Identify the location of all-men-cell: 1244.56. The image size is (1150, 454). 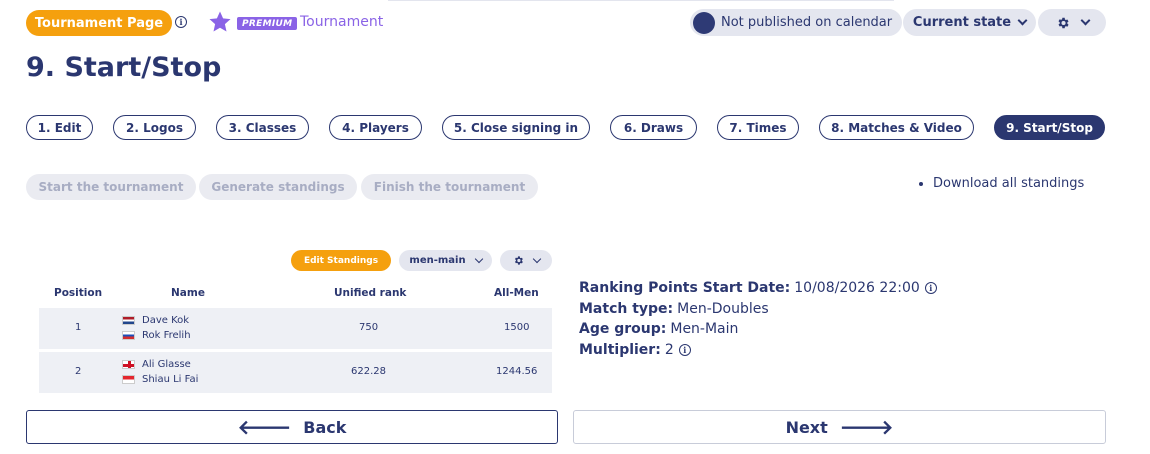
(517, 371).